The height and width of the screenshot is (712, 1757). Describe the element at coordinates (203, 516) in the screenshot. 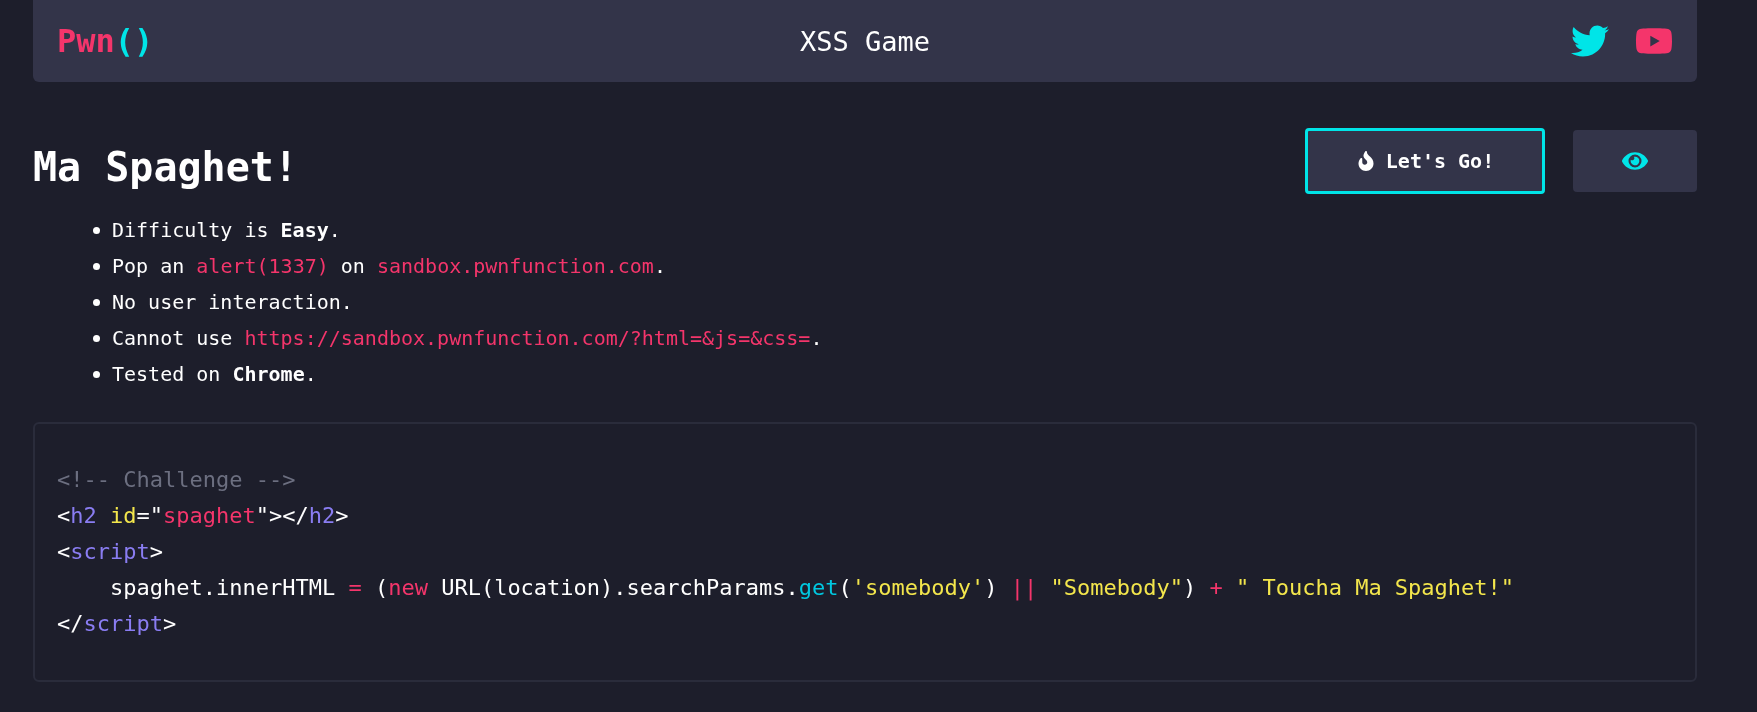

I see `code-line: <h2 id="spaghet"></h2>` at that location.